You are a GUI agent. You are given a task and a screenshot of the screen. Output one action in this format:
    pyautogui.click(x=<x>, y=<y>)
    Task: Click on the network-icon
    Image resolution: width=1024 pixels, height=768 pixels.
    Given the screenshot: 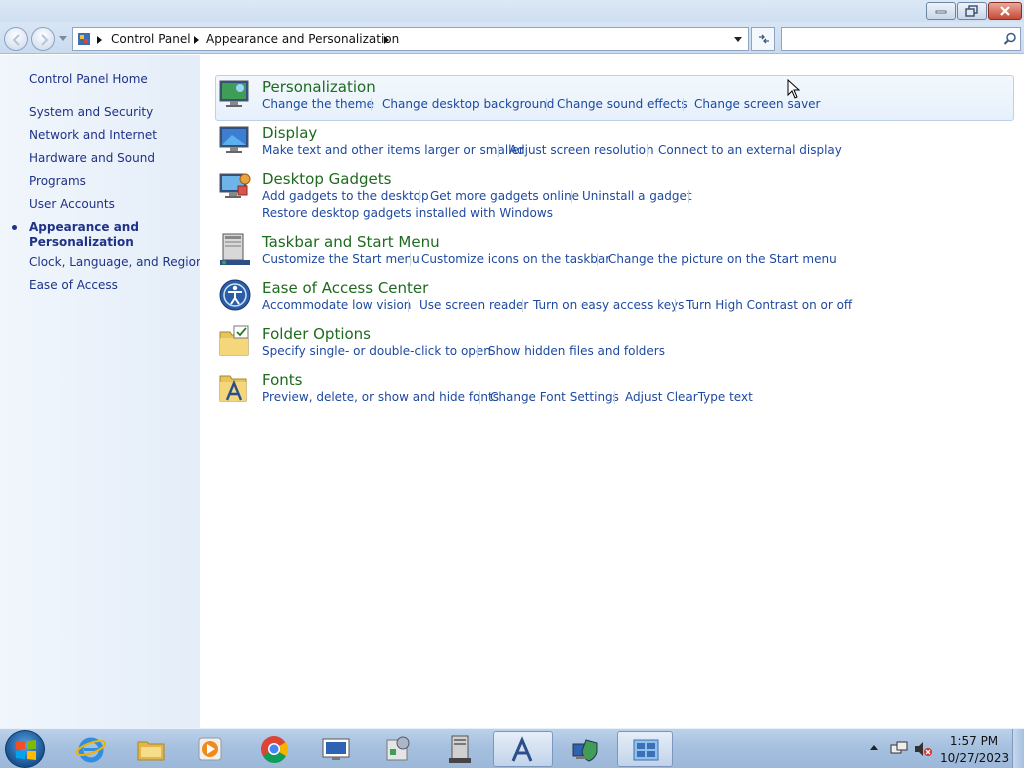 What is the action you would take?
    pyautogui.click(x=899, y=749)
    